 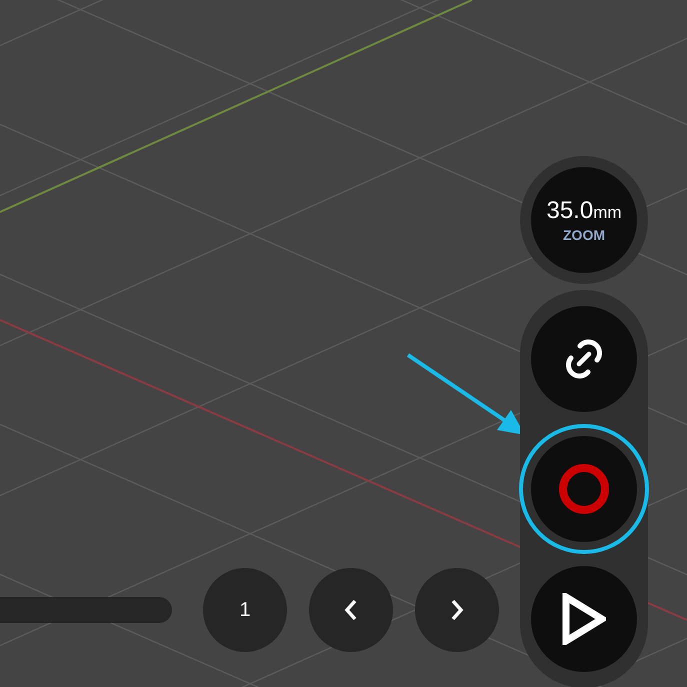 I want to click on record-button, so click(x=584, y=489).